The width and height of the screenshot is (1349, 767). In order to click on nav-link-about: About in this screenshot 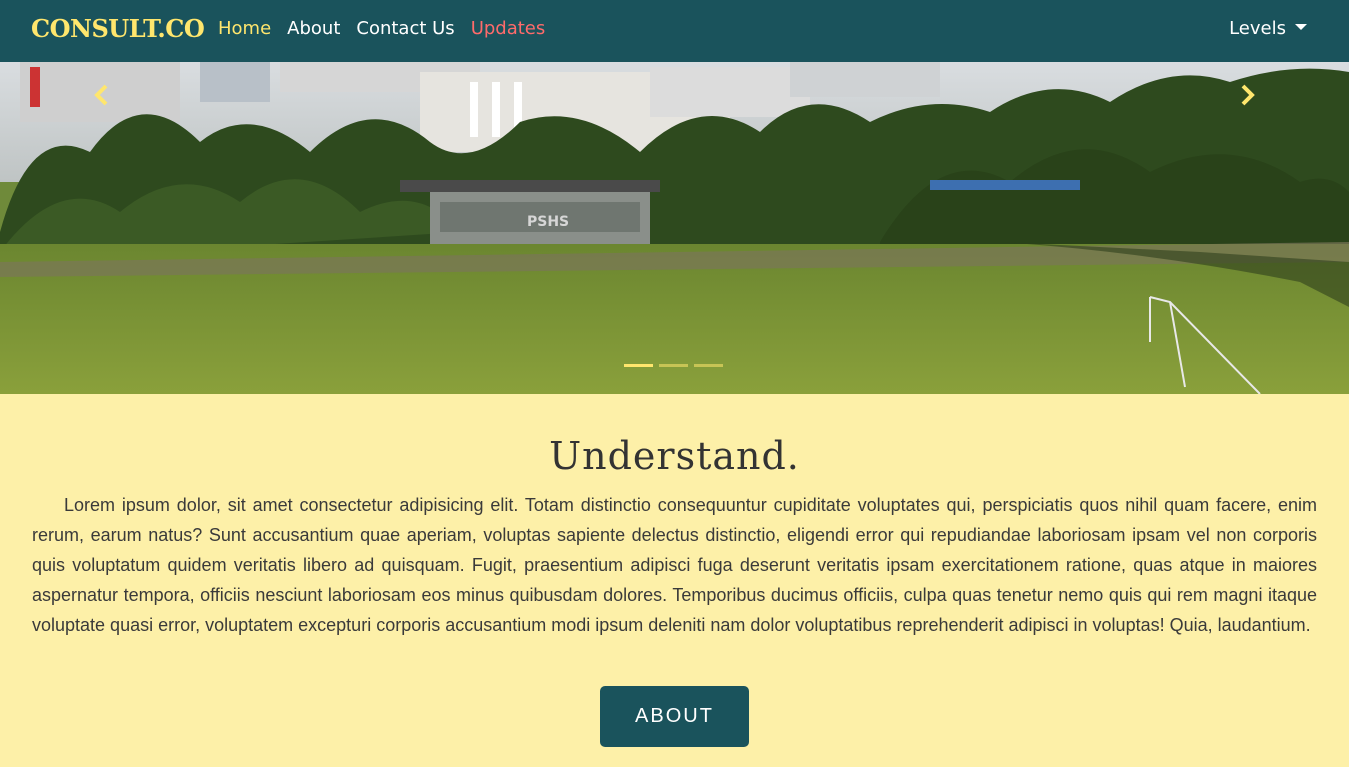, I will do `click(313, 28)`.